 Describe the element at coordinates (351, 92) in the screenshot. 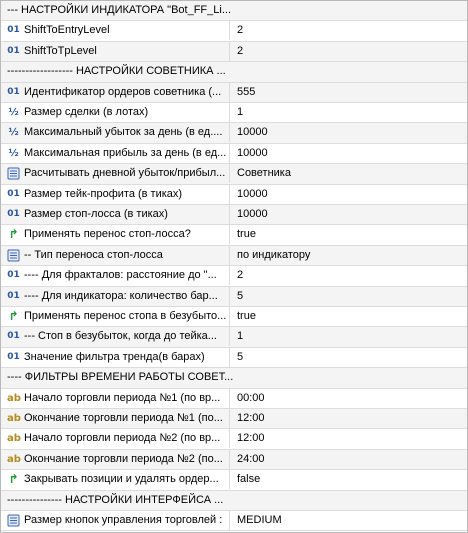

I see `parameter-value: 555` at that location.